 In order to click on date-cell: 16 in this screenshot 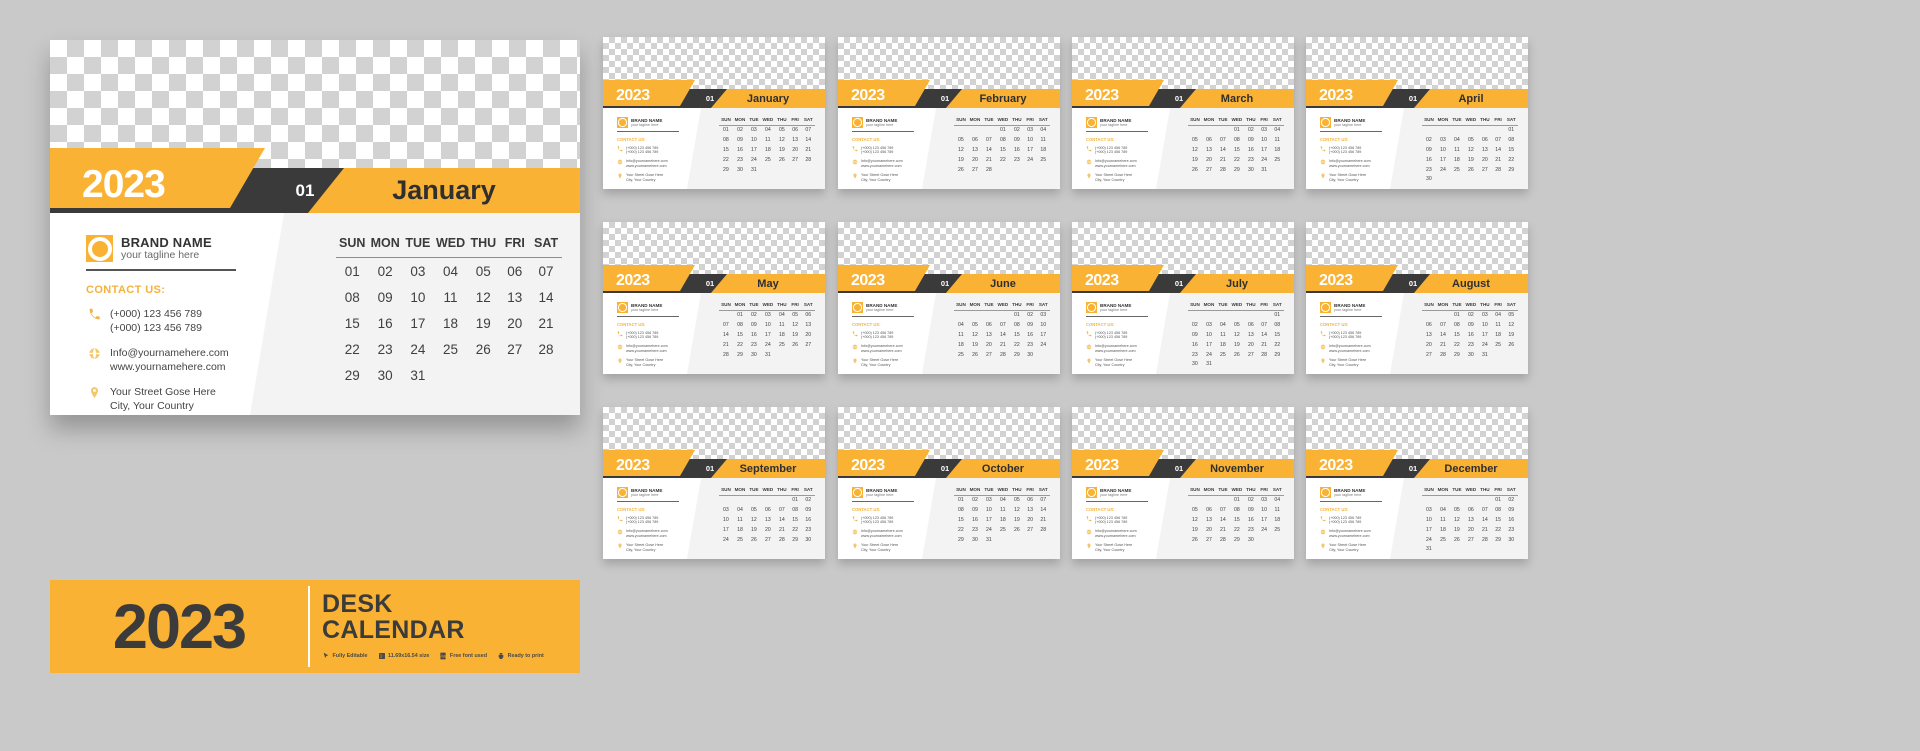, I will do `click(1195, 345)`.